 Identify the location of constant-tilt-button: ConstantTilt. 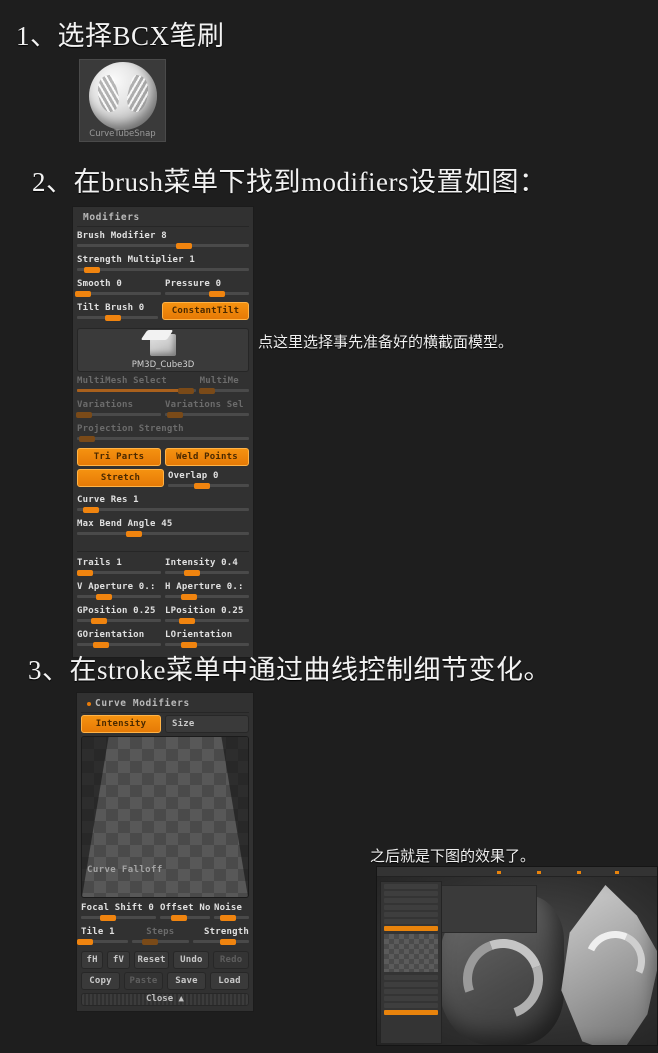
(205, 311).